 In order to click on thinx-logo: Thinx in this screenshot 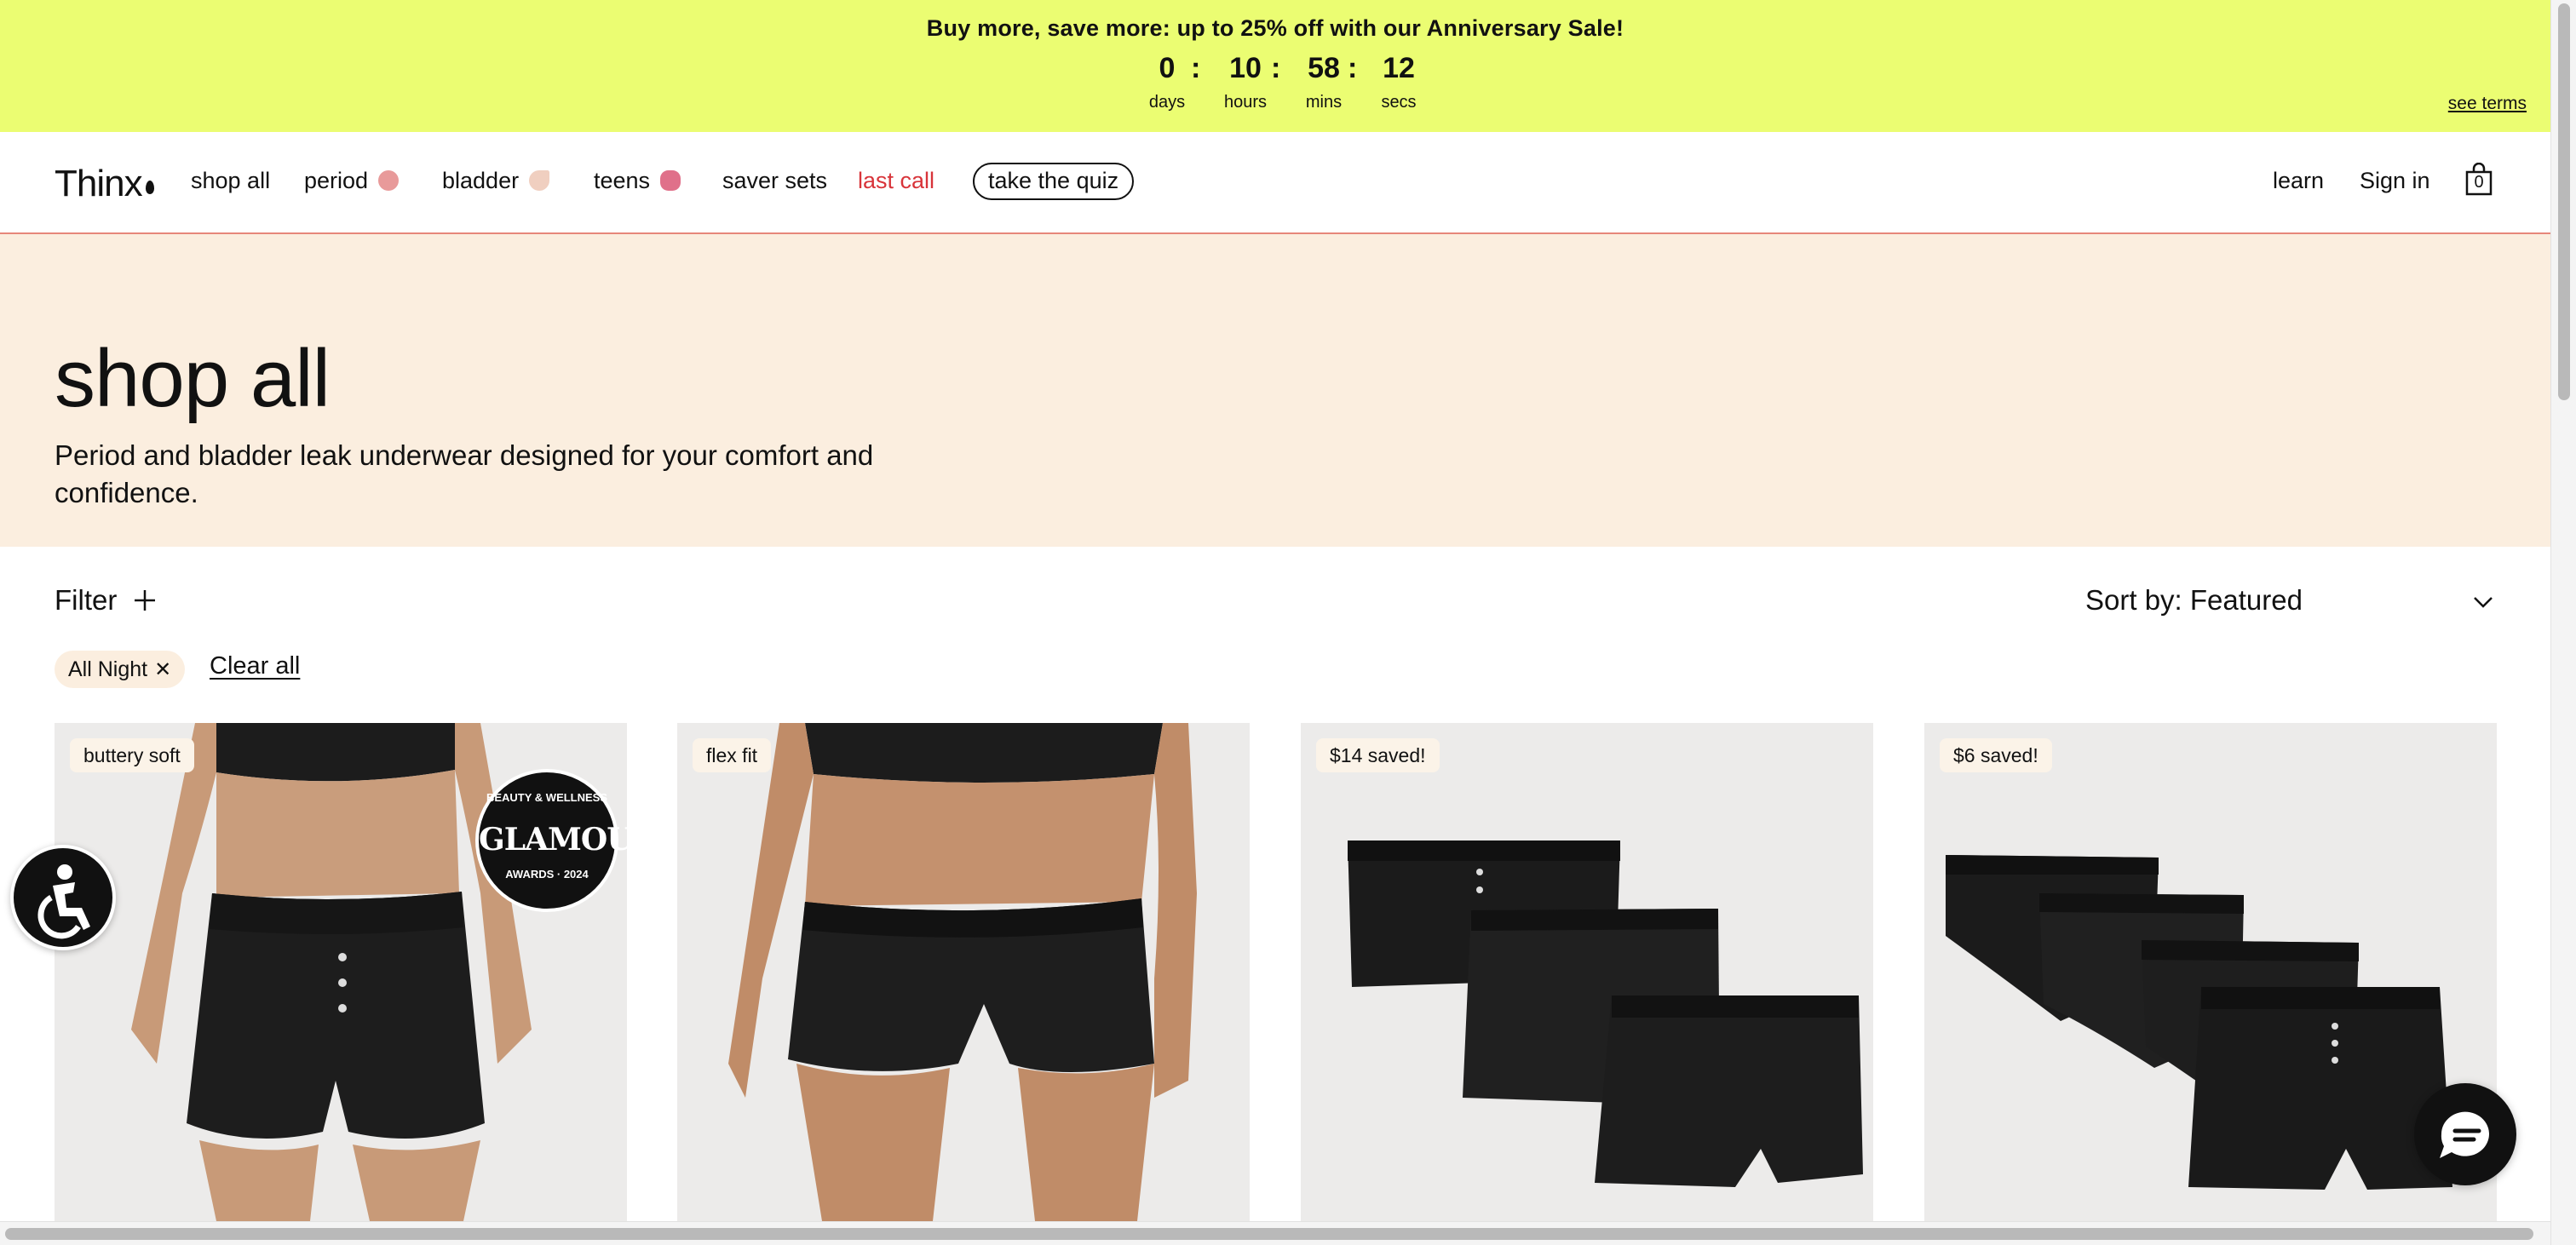, I will do `click(104, 184)`.